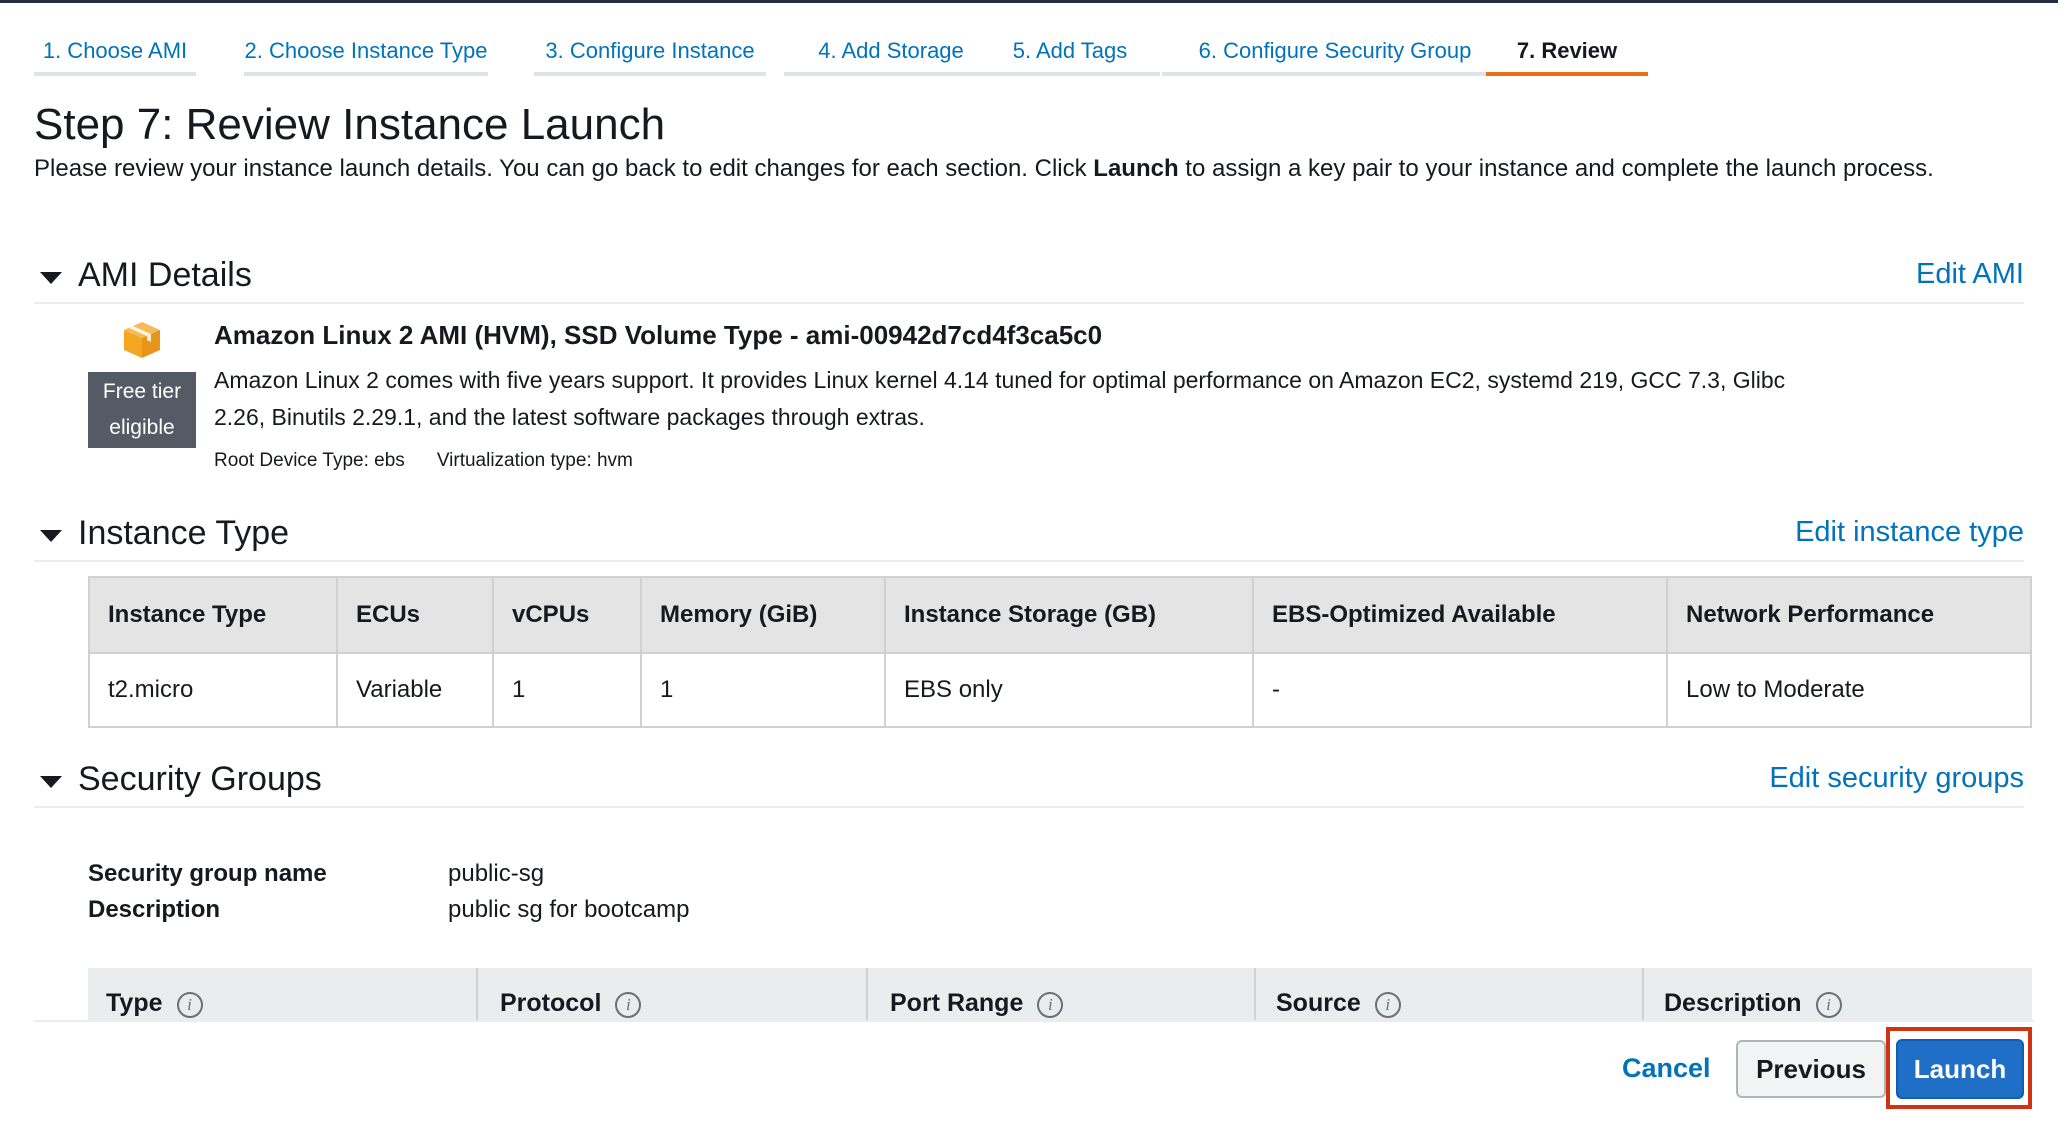 This screenshot has width=2058, height=1134. I want to click on column-label: Type, so click(134, 1003).